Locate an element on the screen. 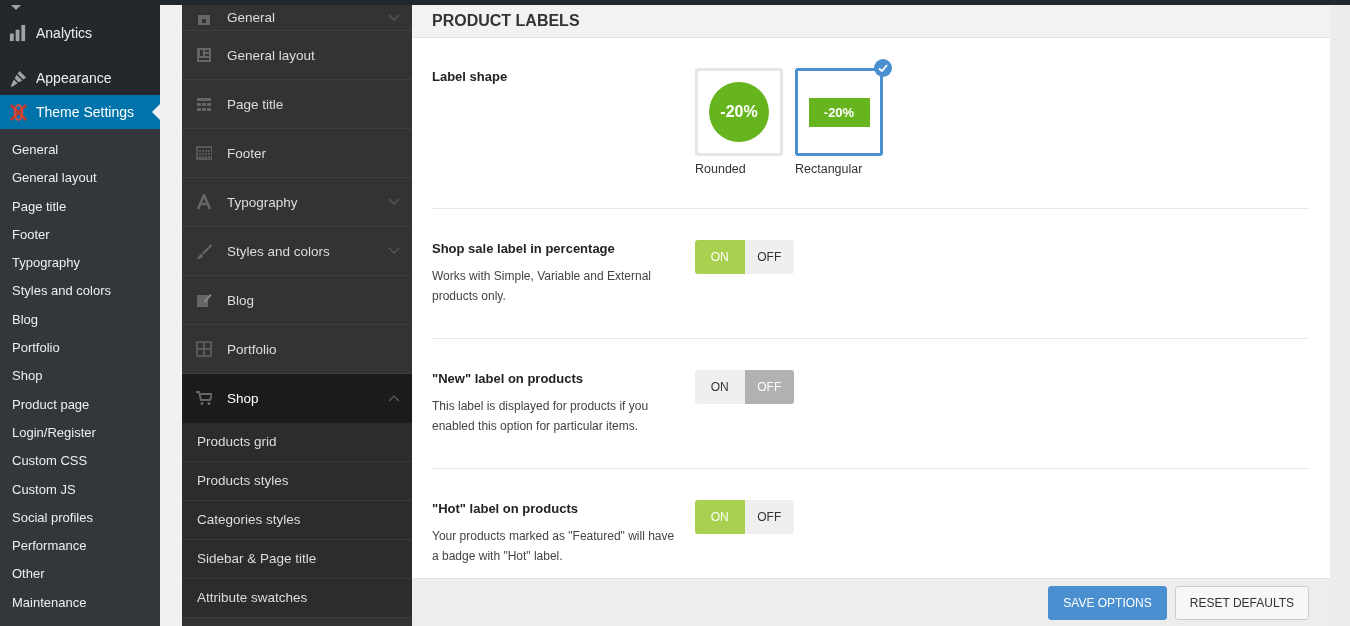  submenu-item: Custom JS is located at coordinates (80, 489).